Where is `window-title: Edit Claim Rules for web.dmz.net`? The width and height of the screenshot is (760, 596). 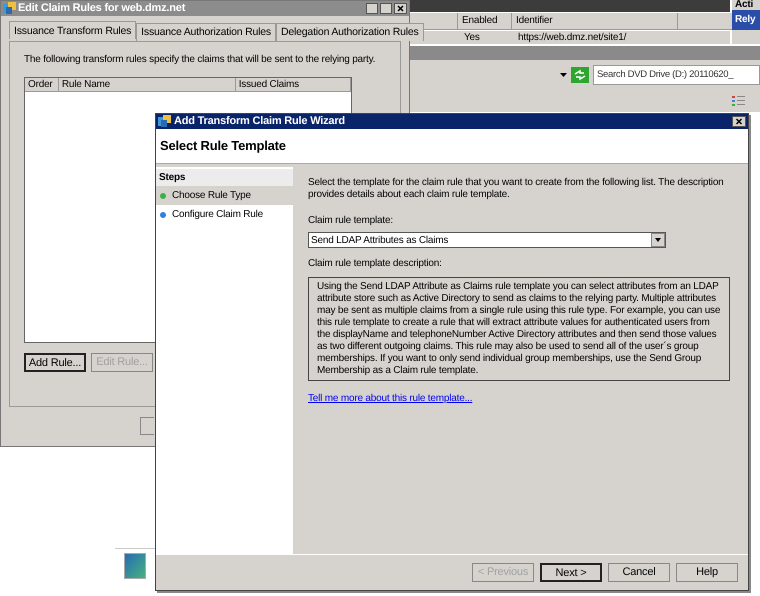 window-title: Edit Claim Rules for web.dmz.net is located at coordinates (102, 8).